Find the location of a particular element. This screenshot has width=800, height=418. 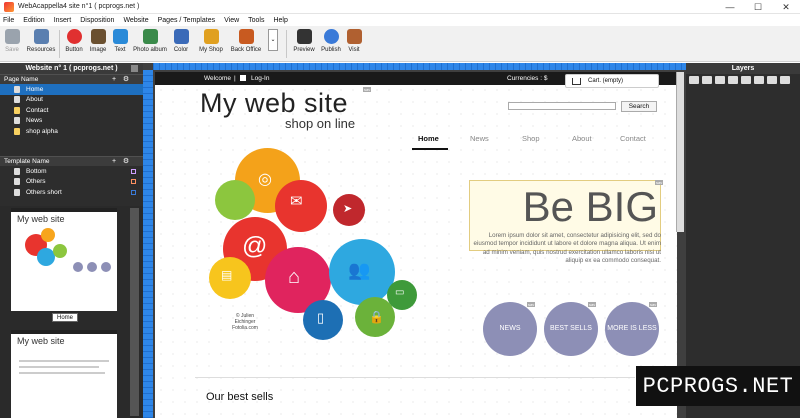

thumbnail-home: My web site is located at coordinates (64, 259).